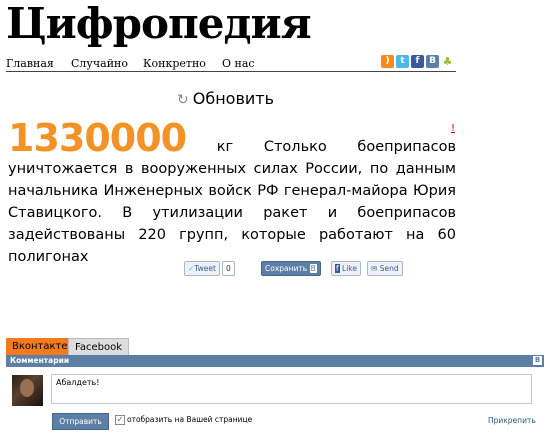  What do you see at coordinates (346, 268) in the screenshot?
I see `facebook-like-button: f Like` at bounding box center [346, 268].